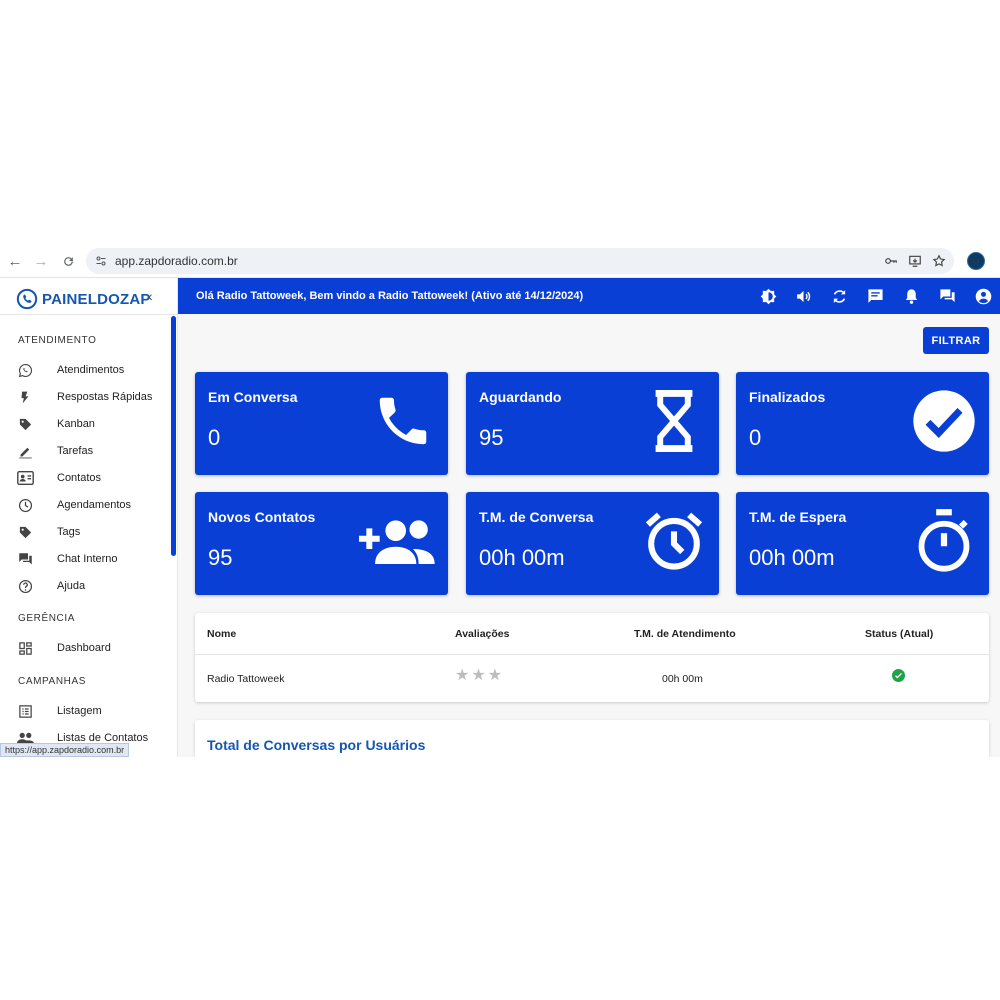 The width and height of the screenshot is (1000, 1000). I want to click on chat-icon, so click(875, 296).